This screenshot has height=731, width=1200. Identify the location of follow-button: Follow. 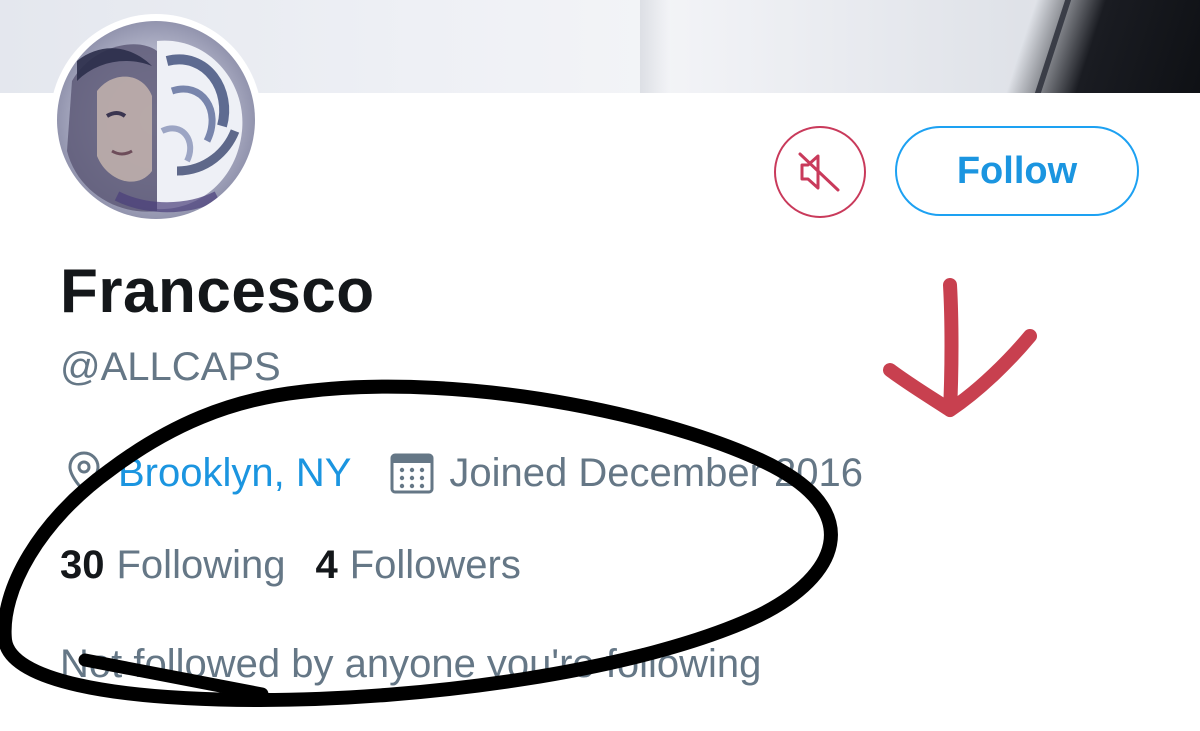
(1017, 171).